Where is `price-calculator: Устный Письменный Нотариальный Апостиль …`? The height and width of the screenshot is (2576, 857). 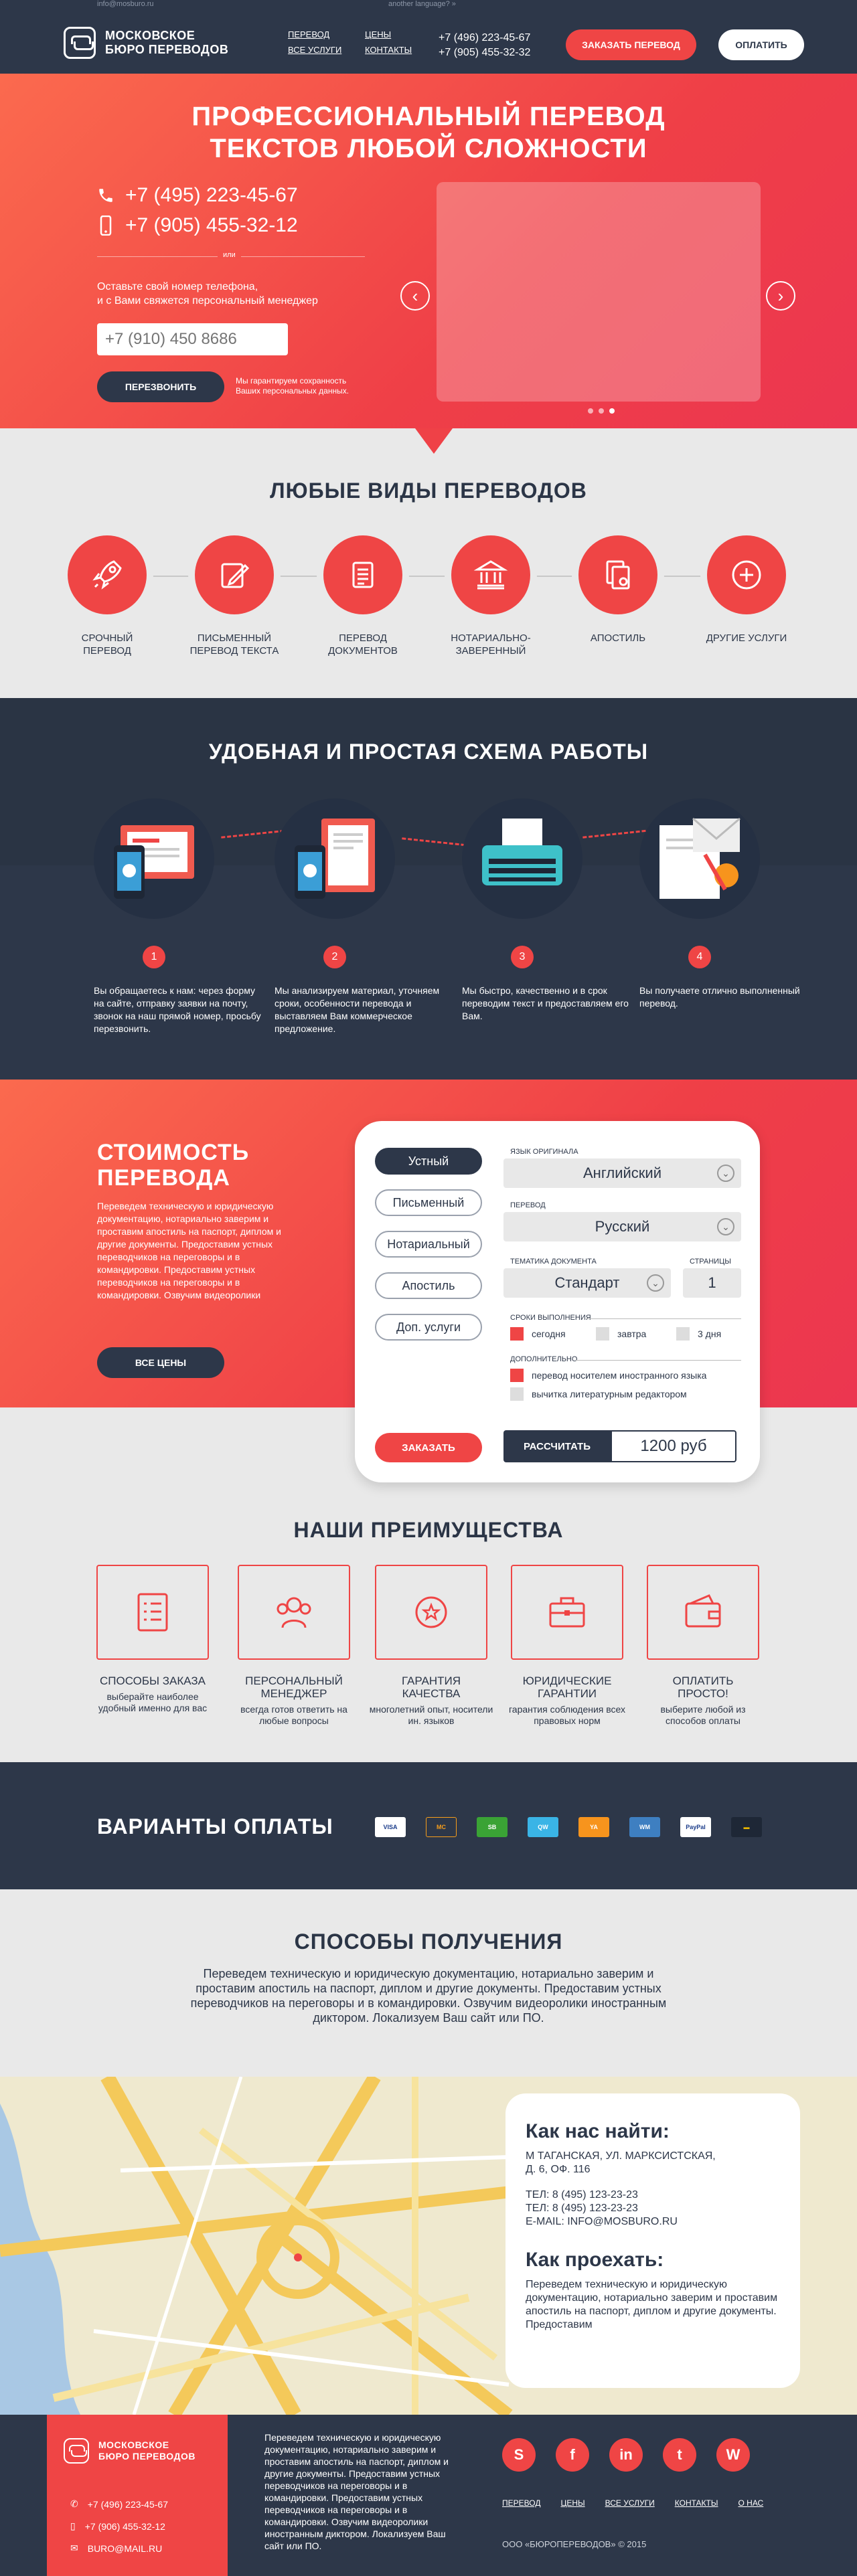 price-calculator: Устный Письменный Нотариальный Апостиль … is located at coordinates (557, 1301).